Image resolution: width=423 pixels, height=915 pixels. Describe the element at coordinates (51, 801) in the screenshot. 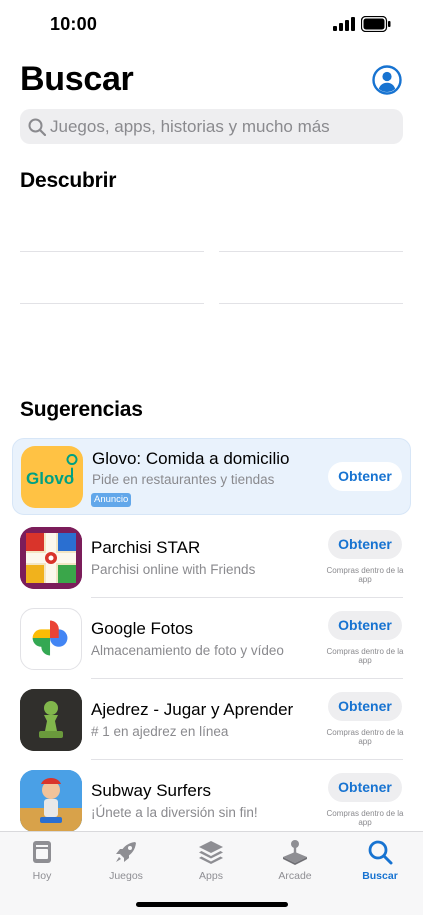

I see `subway-surfers-icon` at that location.